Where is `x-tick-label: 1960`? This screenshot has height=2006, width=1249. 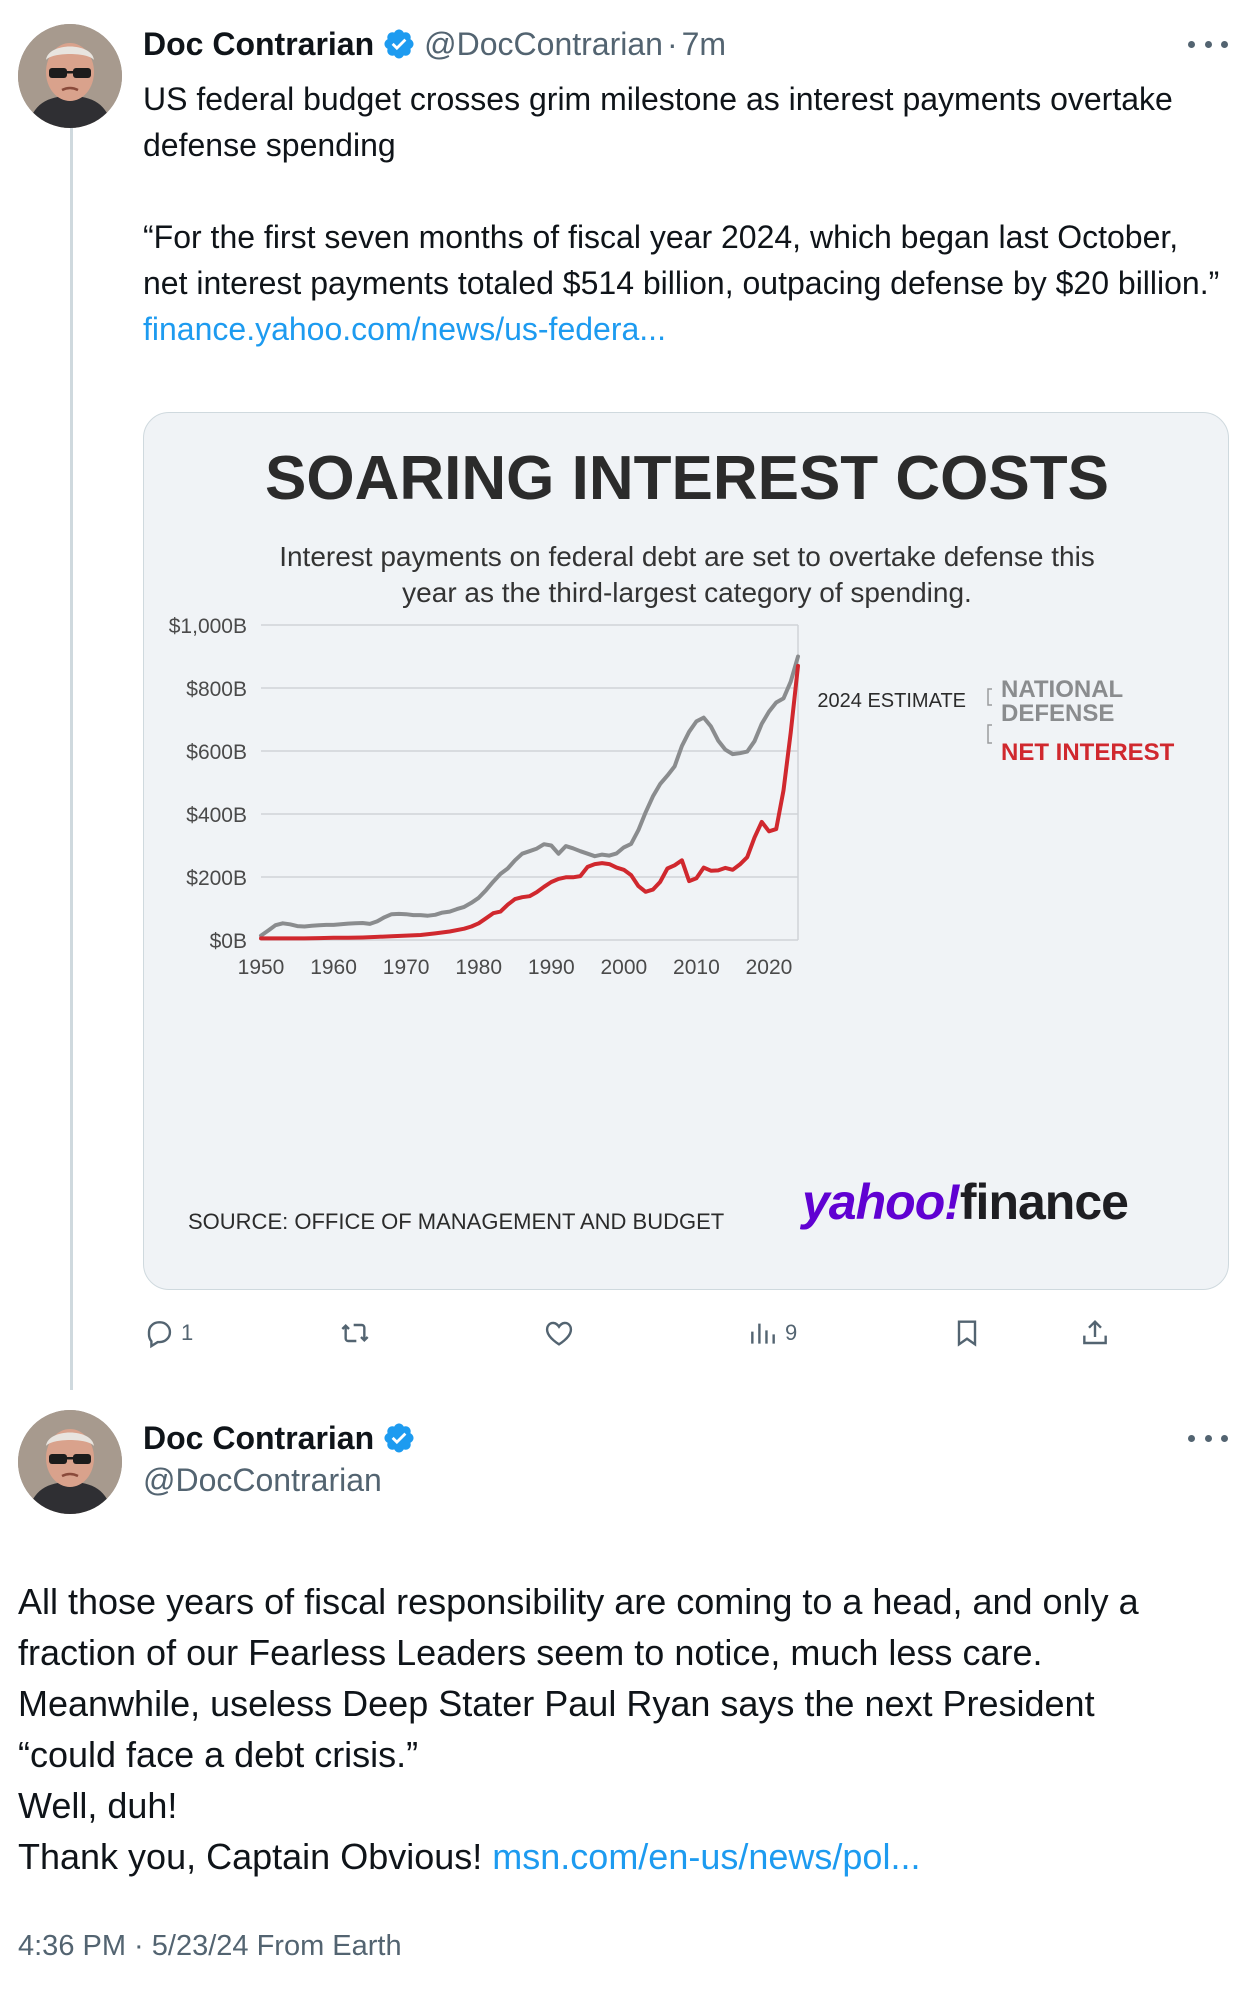
x-tick-label: 1960 is located at coordinates (333, 967).